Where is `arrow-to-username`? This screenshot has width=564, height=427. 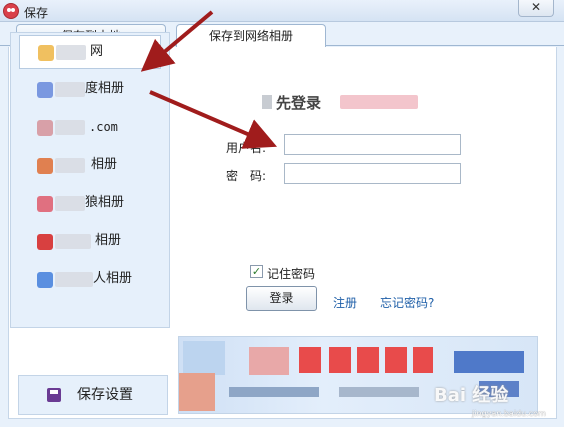
arrow-to-username is located at coordinates (213, 119).